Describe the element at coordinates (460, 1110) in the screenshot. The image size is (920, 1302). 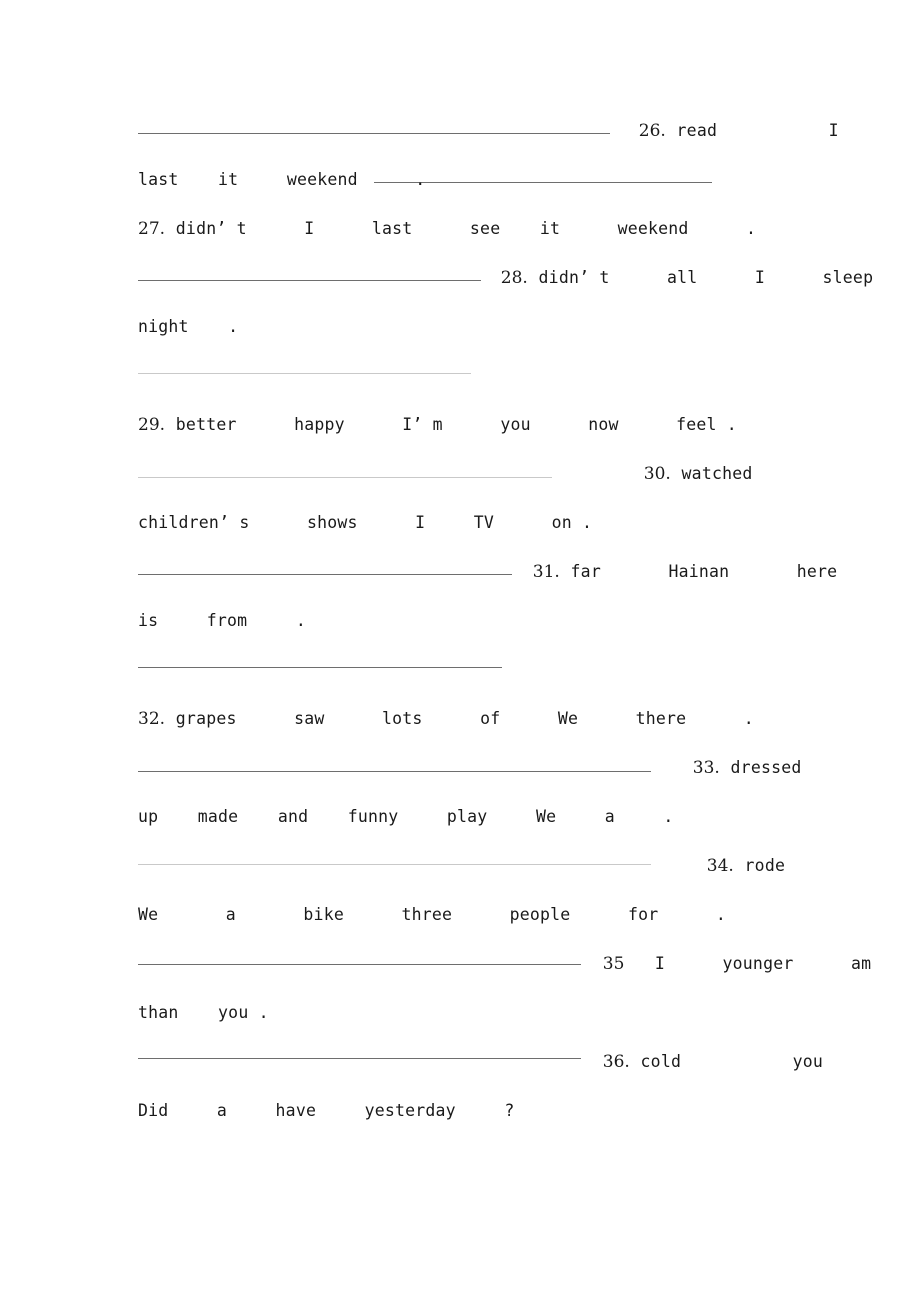
I see `text-line: Did a have yesterday ?` at that location.